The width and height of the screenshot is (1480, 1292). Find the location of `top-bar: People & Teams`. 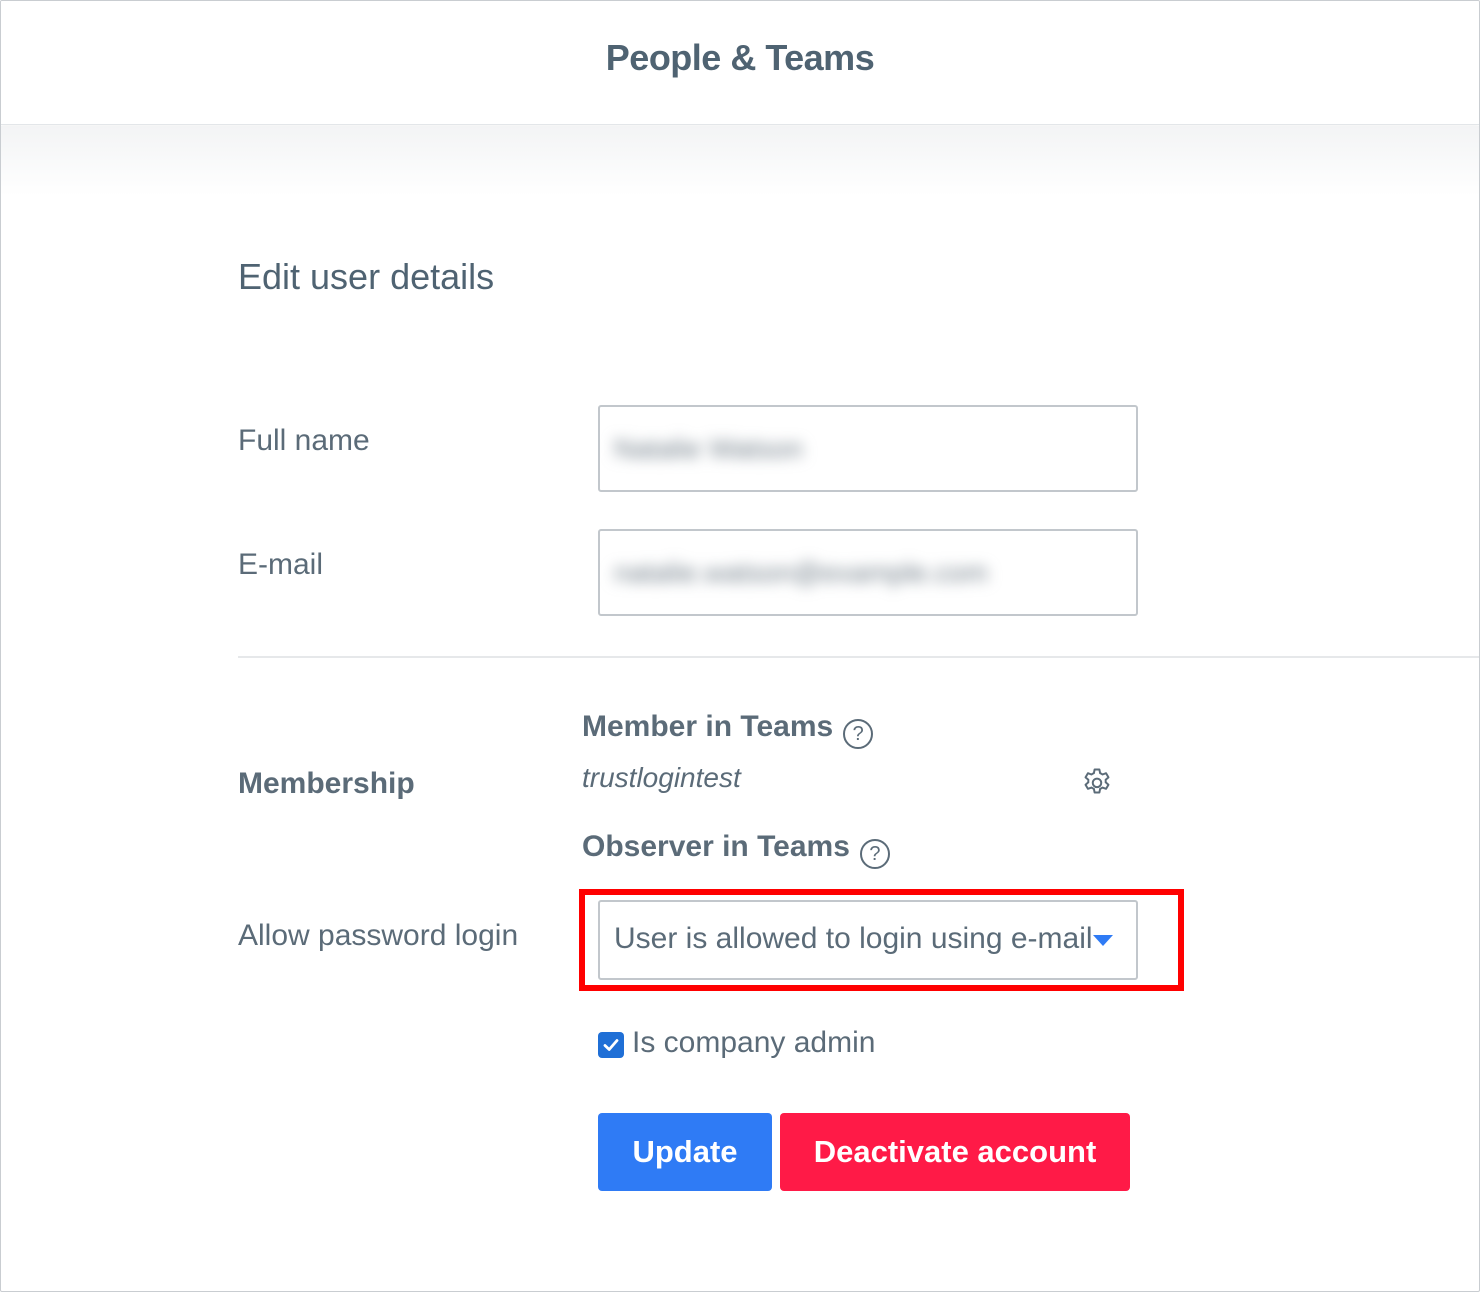

top-bar: People & Teams is located at coordinates (740, 63).